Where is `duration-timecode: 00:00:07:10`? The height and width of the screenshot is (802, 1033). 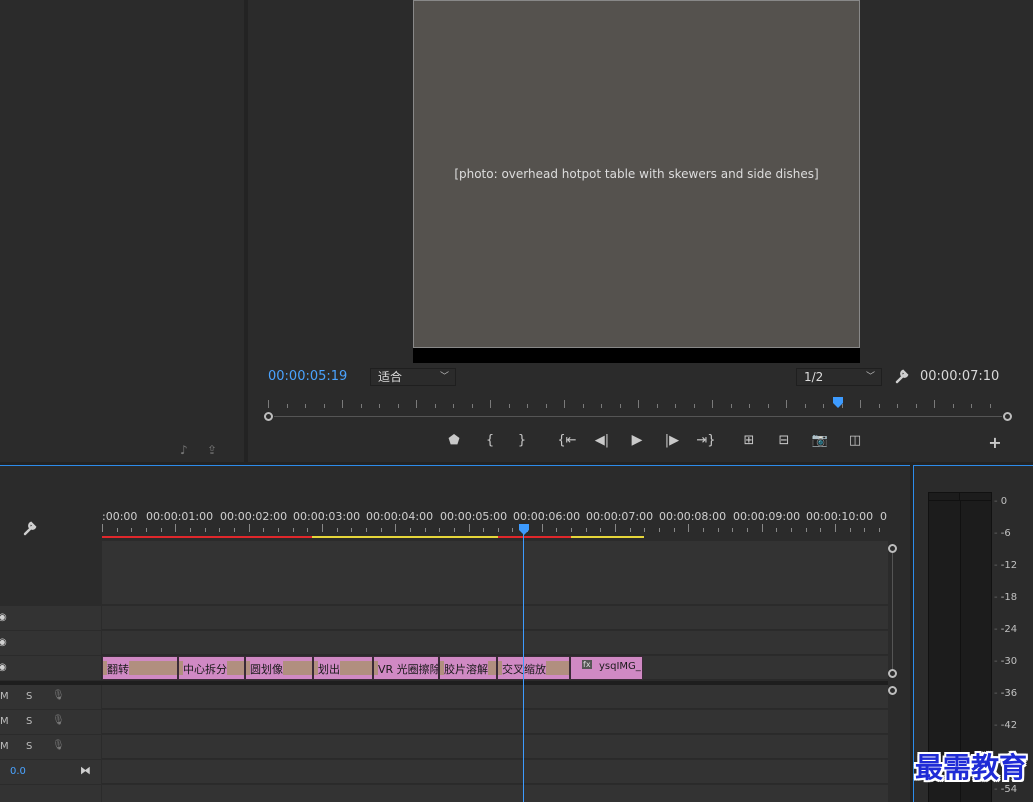
duration-timecode: 00:00:07:10 is located at coordinates (960, 376).